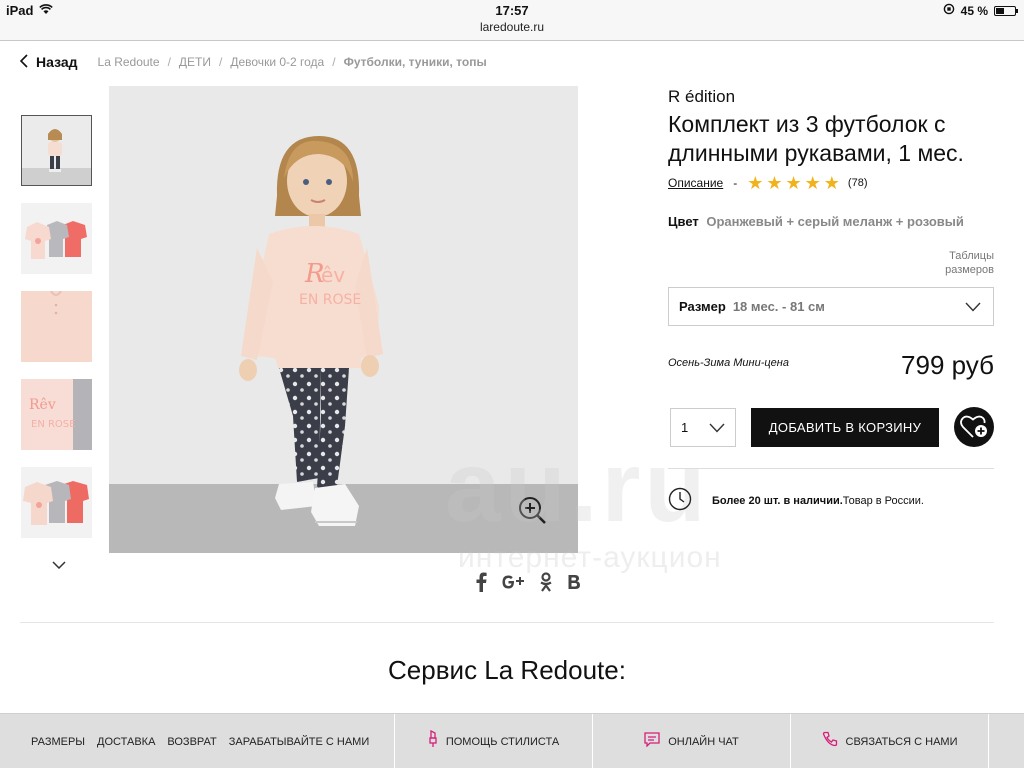 The height and width of the screenshot is (768, 1024). Describe the element at coordinates (528, 585) in the screenshot. I see `social-share` at that location.